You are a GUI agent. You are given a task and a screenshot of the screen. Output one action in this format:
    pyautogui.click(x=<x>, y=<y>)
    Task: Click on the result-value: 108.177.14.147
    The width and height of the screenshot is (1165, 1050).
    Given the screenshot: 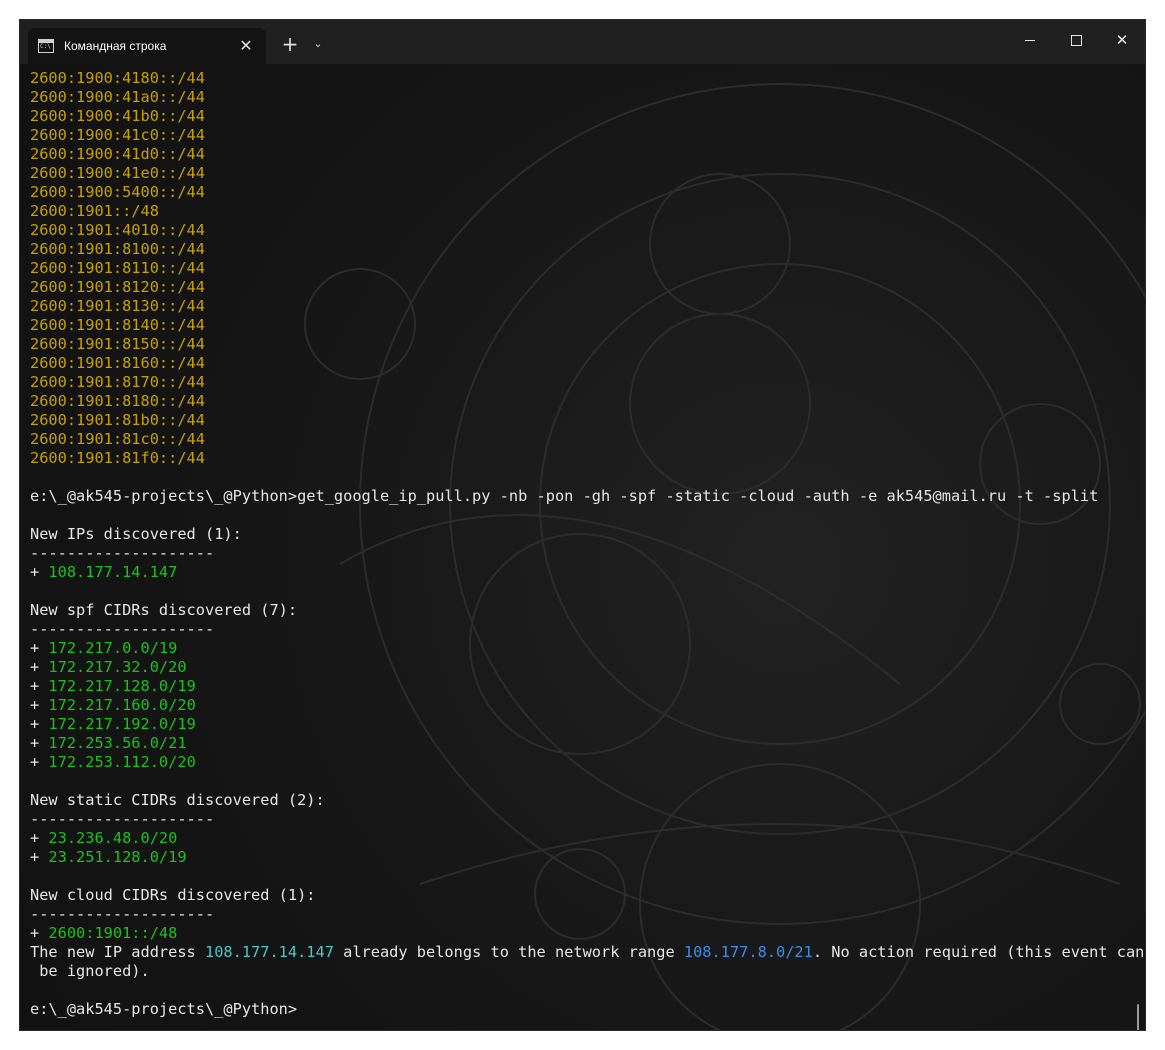 What is the action you would take?
    pyautogui.click(x=113, y=572)
    